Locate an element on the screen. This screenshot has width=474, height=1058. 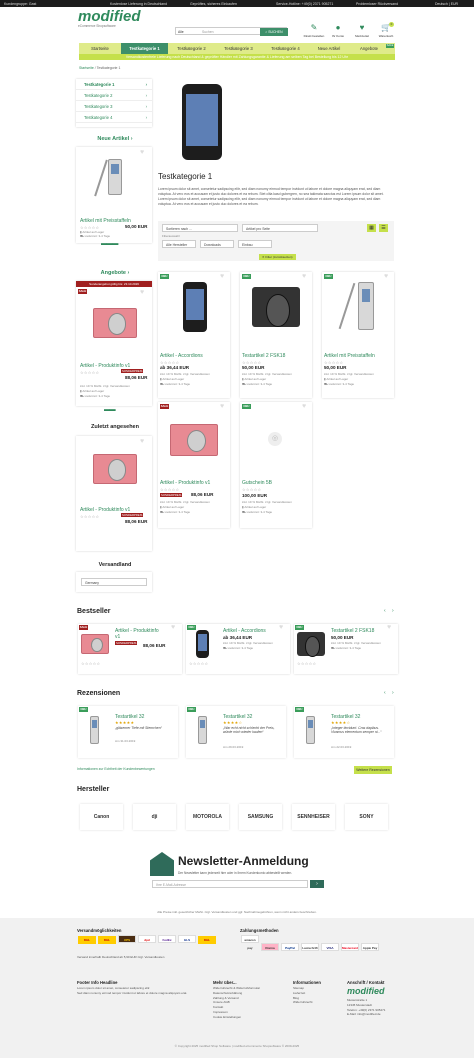
search-category-select: Alle is located at coordinates (181, 32).